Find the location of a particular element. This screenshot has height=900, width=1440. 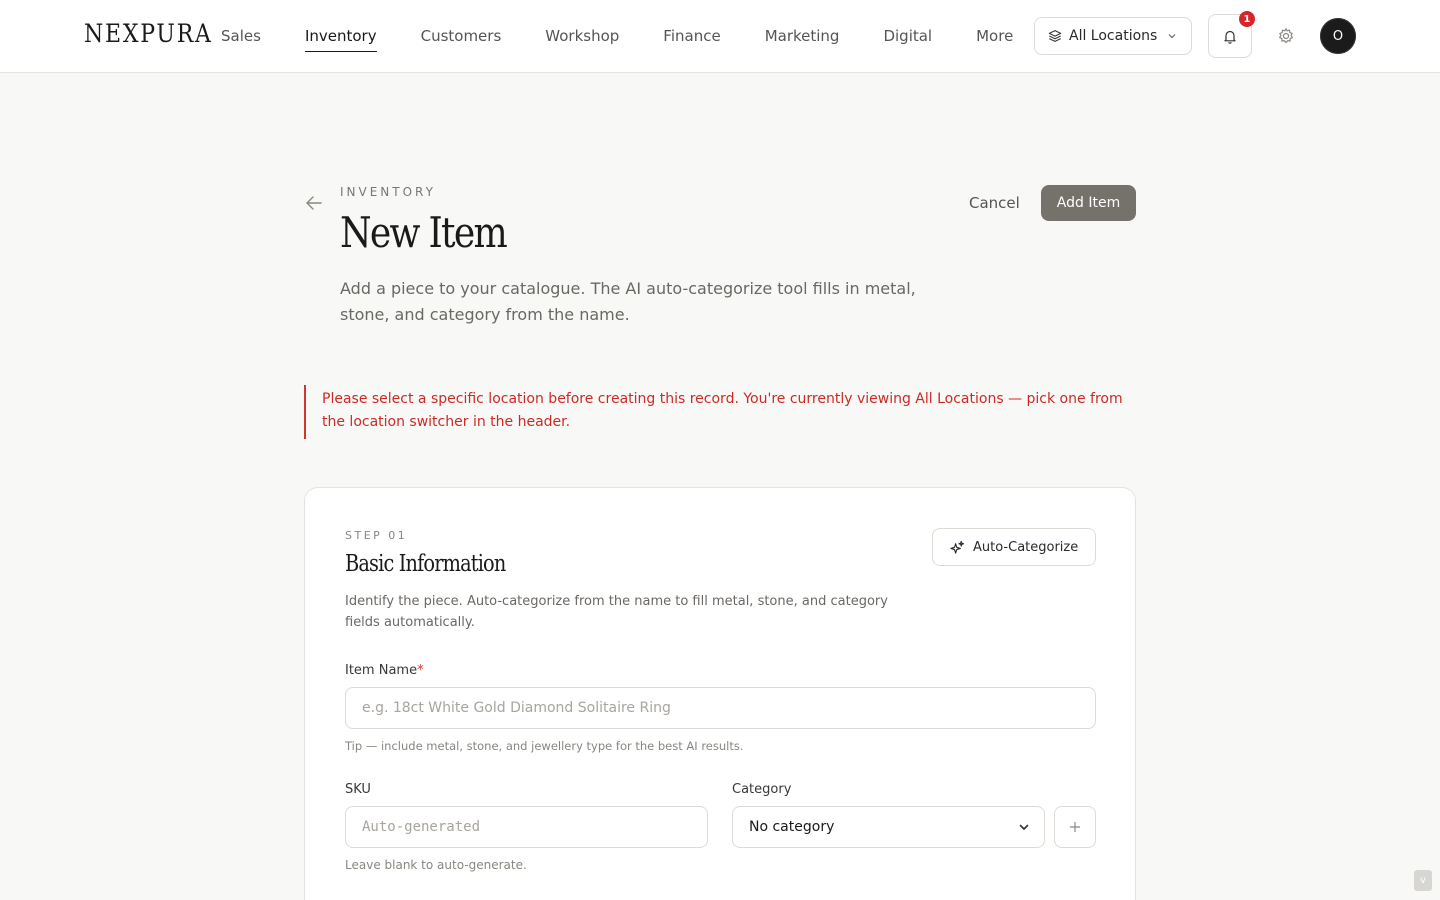

auto-categorize-label: Auto-Categorize is located at coordinates (1026, 547).